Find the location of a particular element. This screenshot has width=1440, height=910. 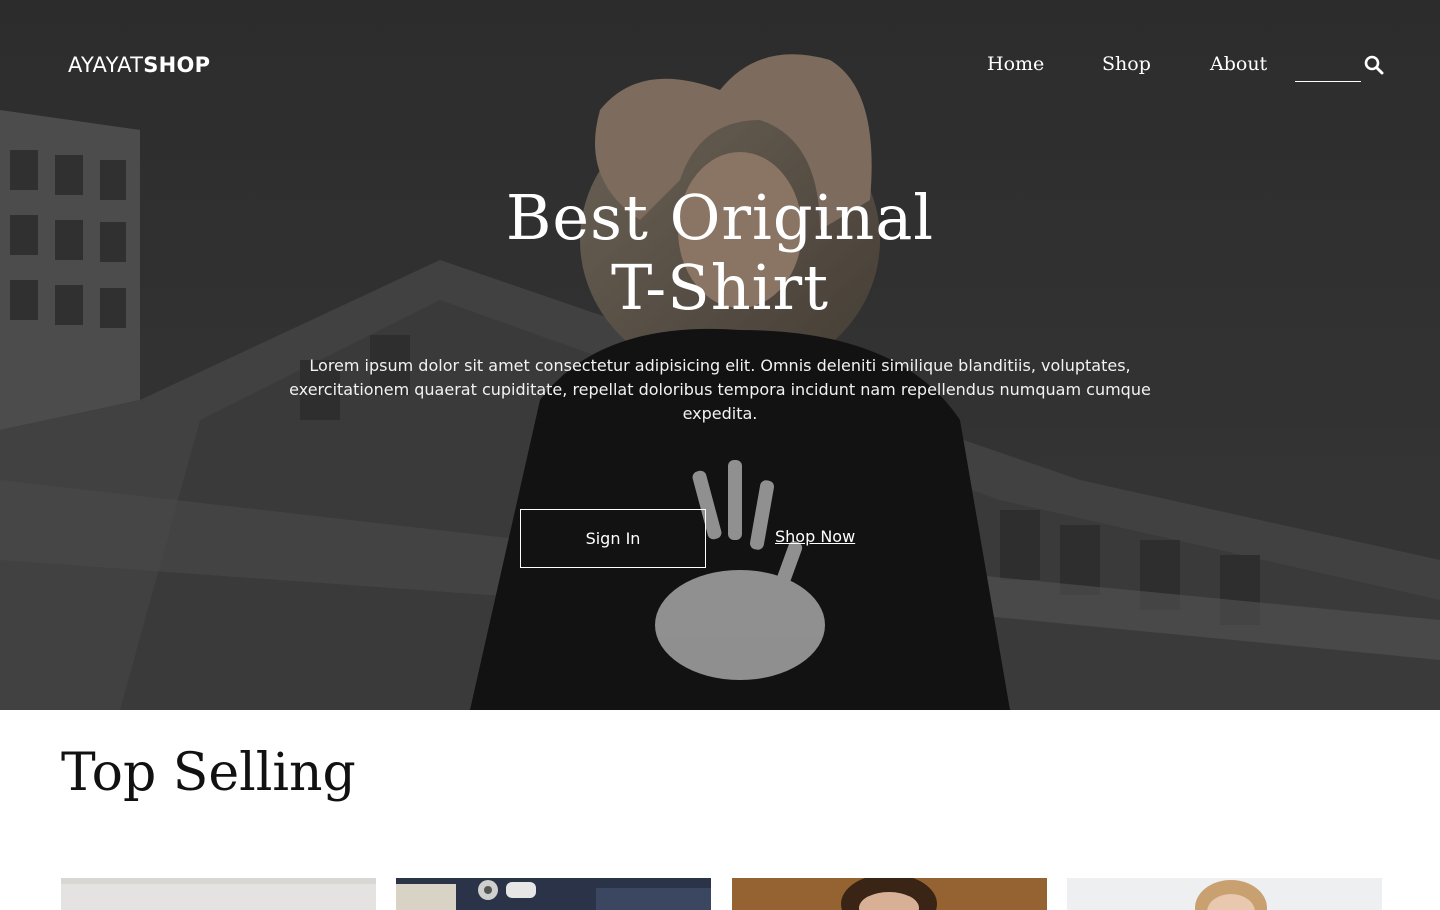

search-icon is located at coordinates (1374, 64).